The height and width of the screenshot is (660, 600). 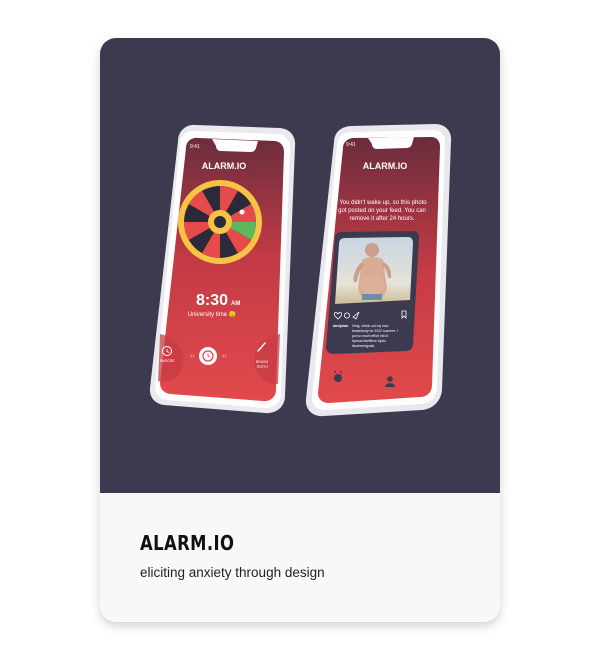 I want to click on post-caption-2: beachbody for 2022 summer. I, so click(x=375, y=331).